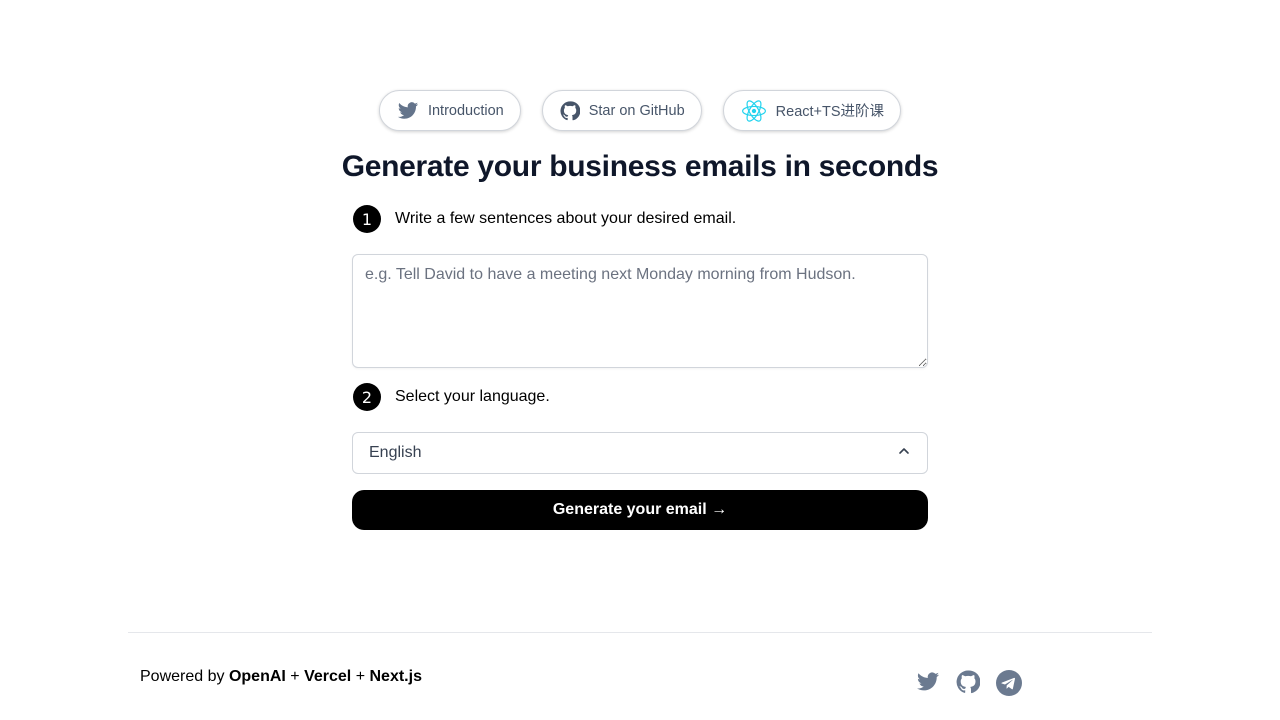 The image size is (1280, 720). I want to click on page-title: Generate your business emails in seconds, so click(640, 166).